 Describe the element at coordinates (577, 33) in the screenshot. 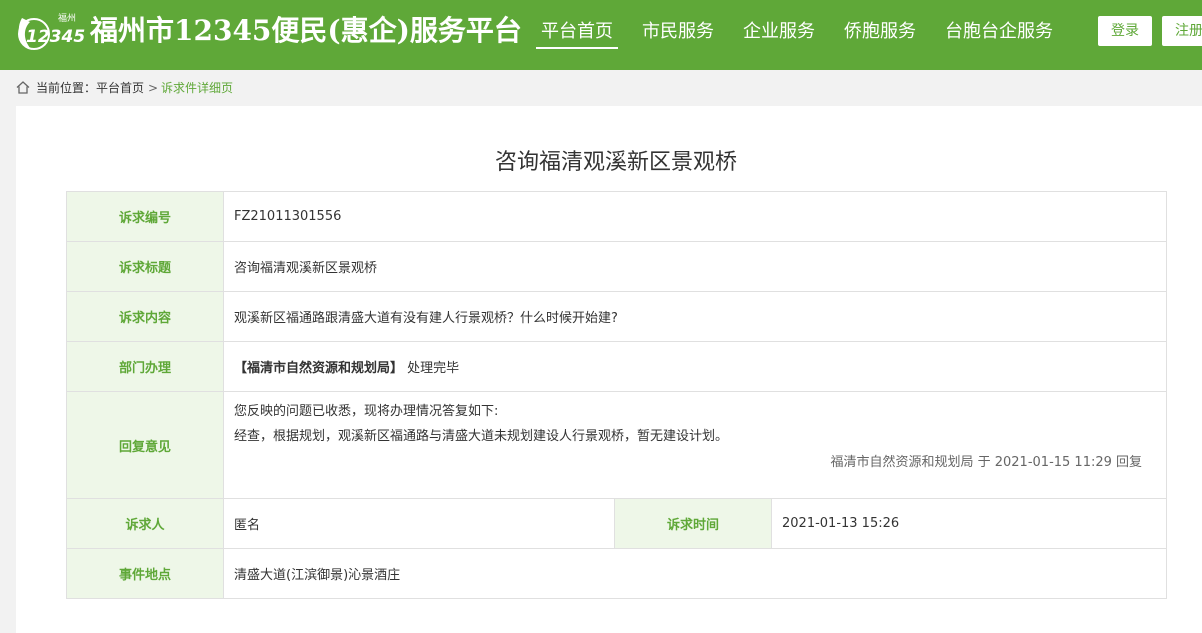

I see `nav-home: 平台首页` at that location.